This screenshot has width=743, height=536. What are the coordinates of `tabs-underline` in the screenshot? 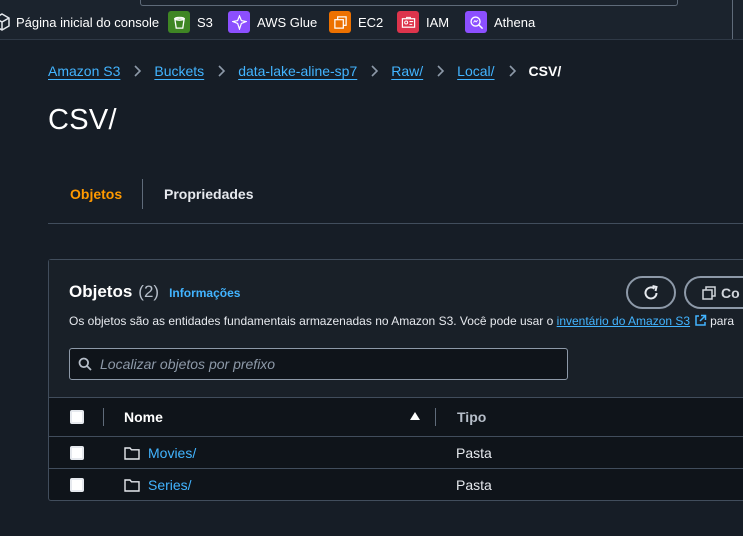 It's located at (395, 223).